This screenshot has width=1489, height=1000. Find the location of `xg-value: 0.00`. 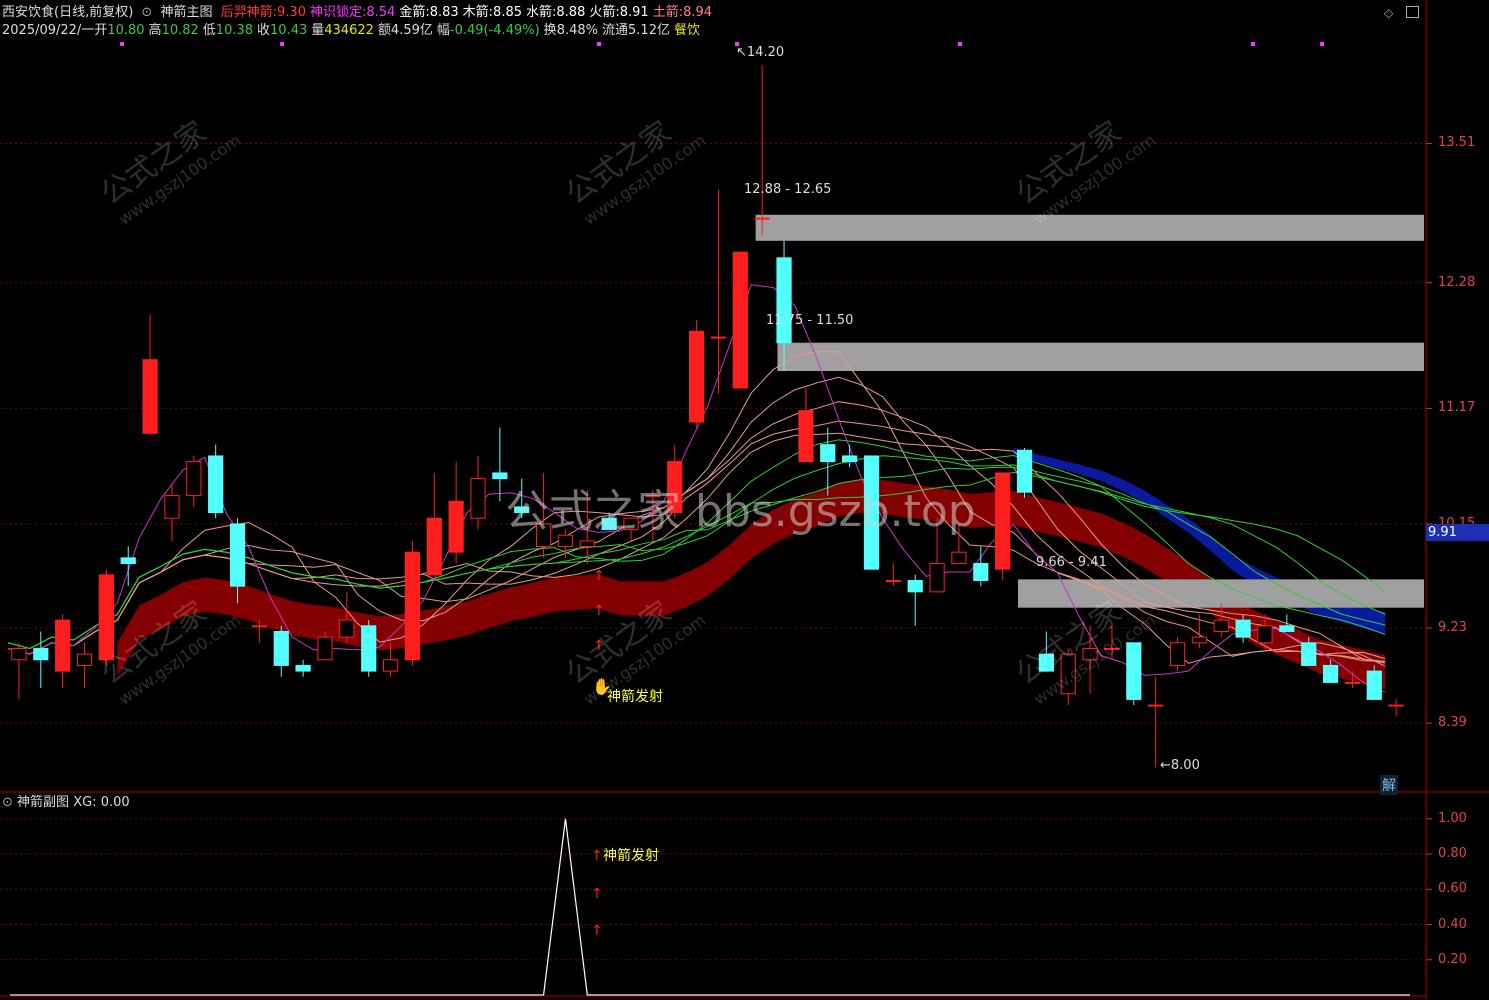

xg-value: 0.00 is located at coordinates (115, 802).